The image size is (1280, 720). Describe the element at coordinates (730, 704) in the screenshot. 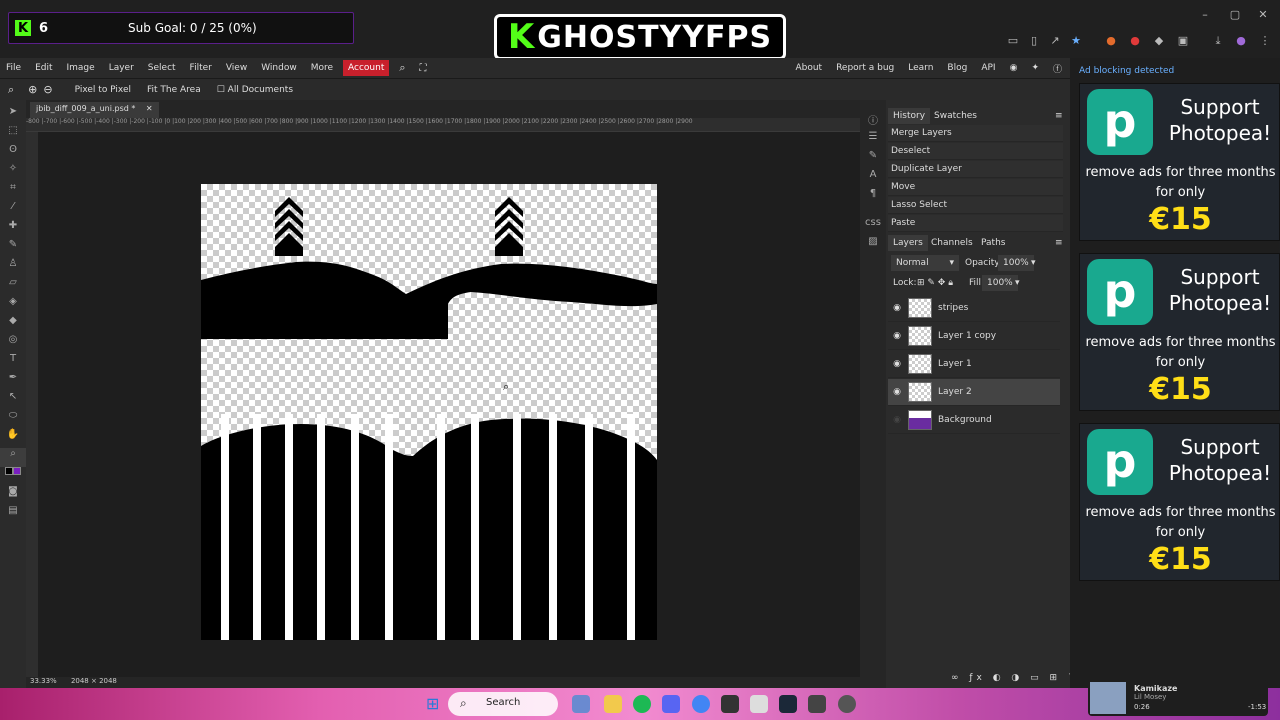

I see `obs-icon` at that location.